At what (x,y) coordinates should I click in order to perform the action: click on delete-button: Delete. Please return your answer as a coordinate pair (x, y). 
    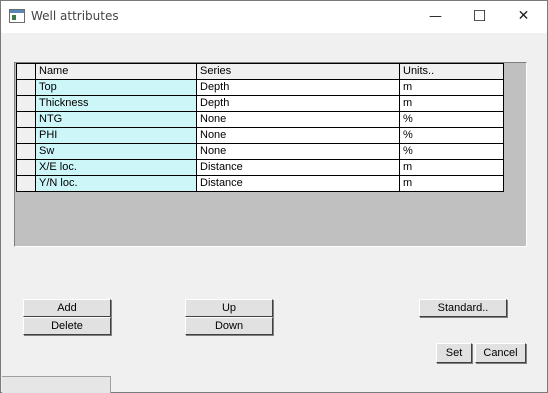
    Looking at the image, I should click on (67, 326).